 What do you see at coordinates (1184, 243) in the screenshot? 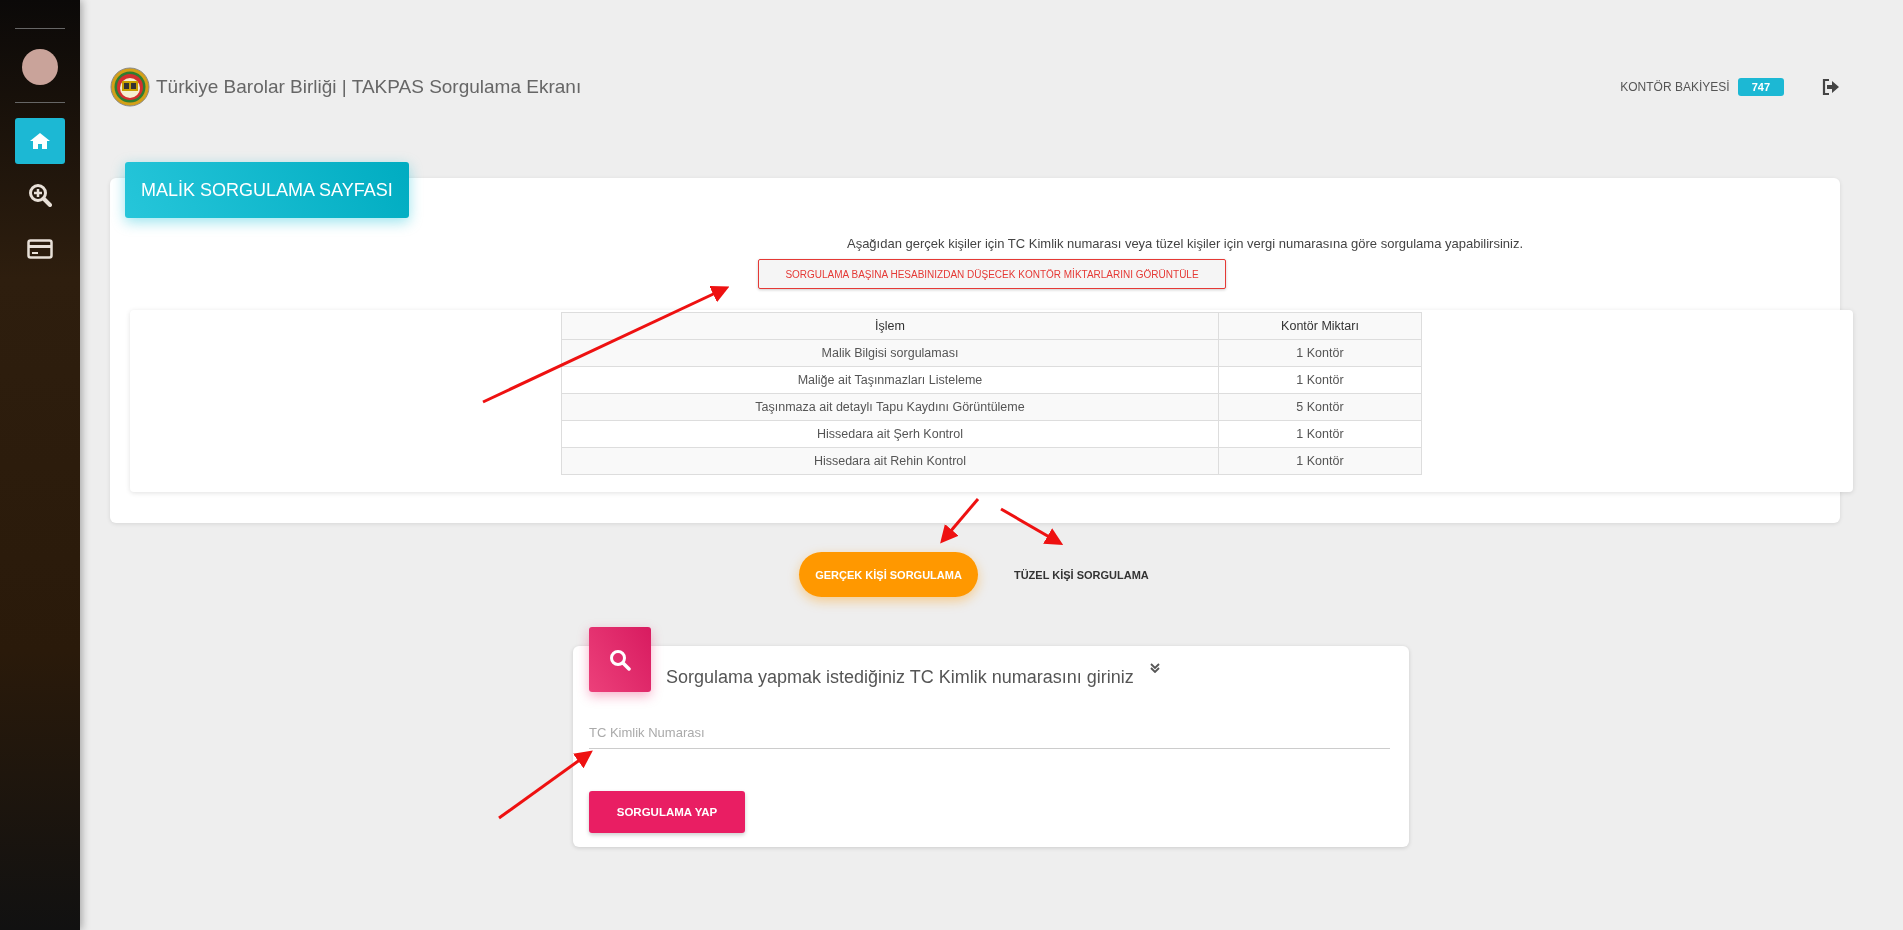
I see `description-text: Aşağıdan gerçek kişiler için TC Kimlik numarası veya tüzel kişiler için vergi numarasına göre sorgulama yapabilirsiniz.` at bounding box center [1184, 243].